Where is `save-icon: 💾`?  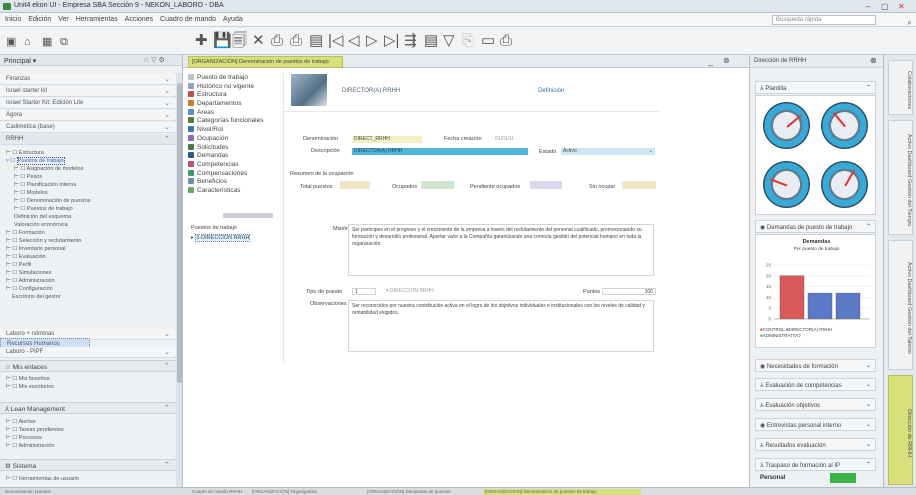 save-icon: 💾 is located at coordinates (222, 40).